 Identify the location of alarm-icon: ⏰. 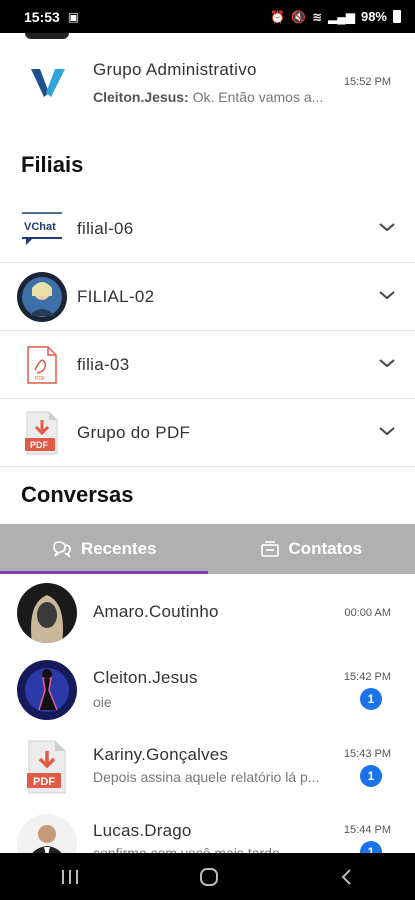
(277, 16).